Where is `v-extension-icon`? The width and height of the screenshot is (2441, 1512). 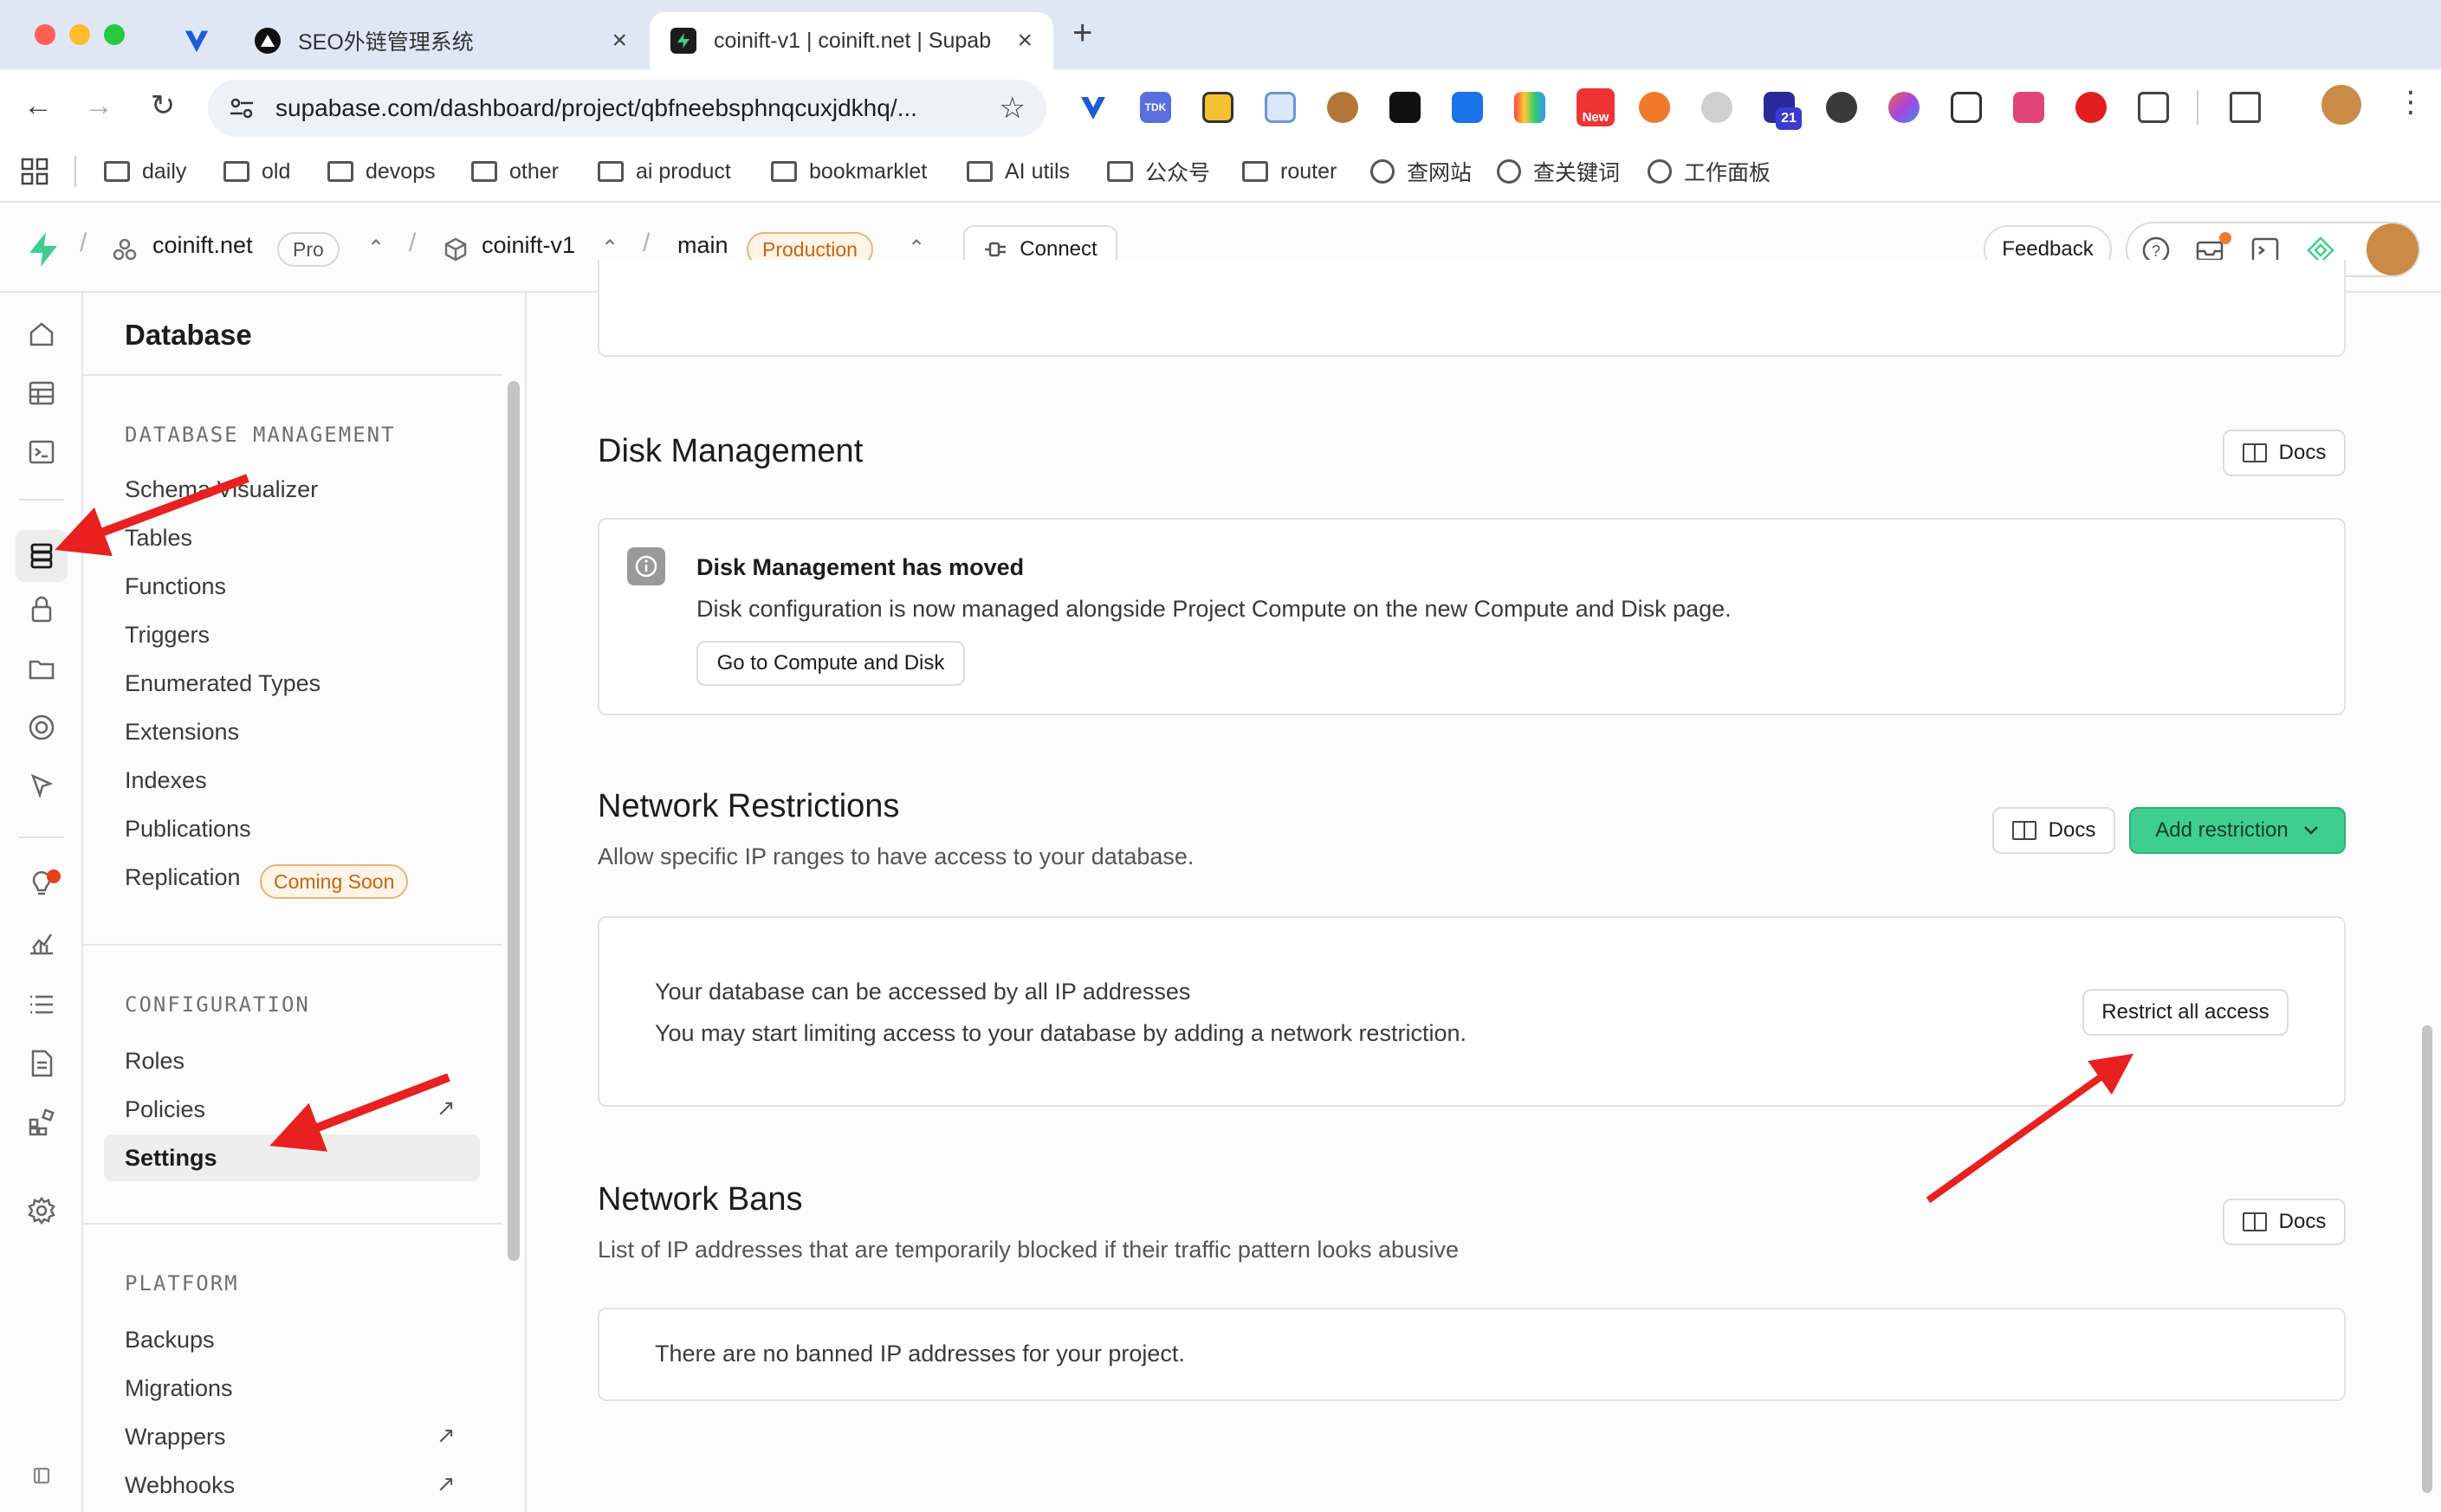
v-extension-icon is located at coordinates (1093, 107).